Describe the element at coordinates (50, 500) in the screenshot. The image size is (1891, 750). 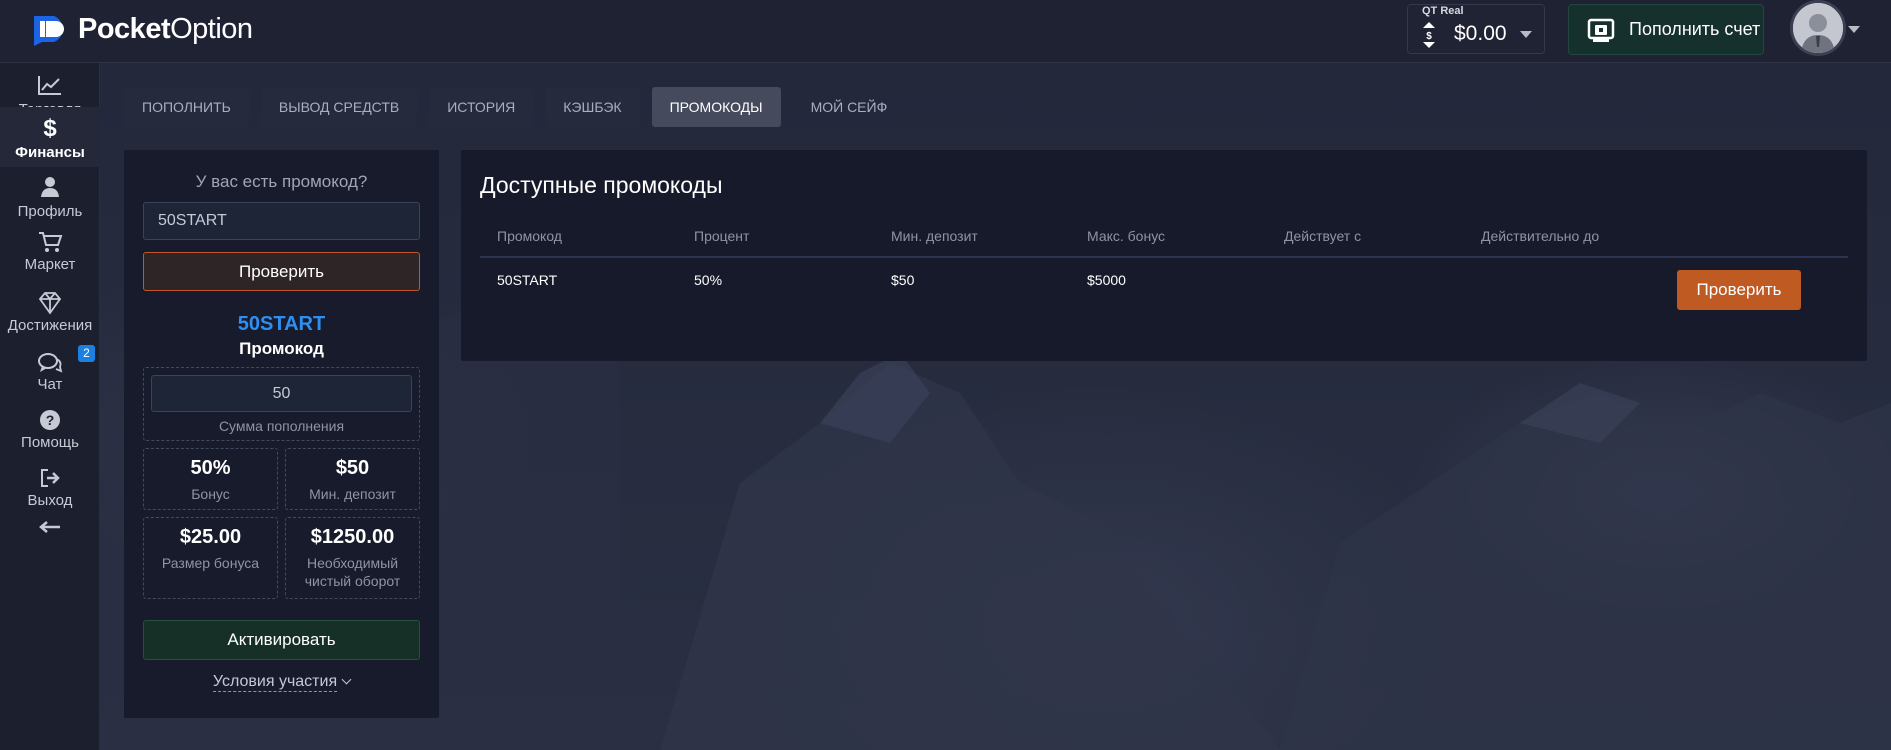
I see `sidebar-item-label: Выход` at that location.